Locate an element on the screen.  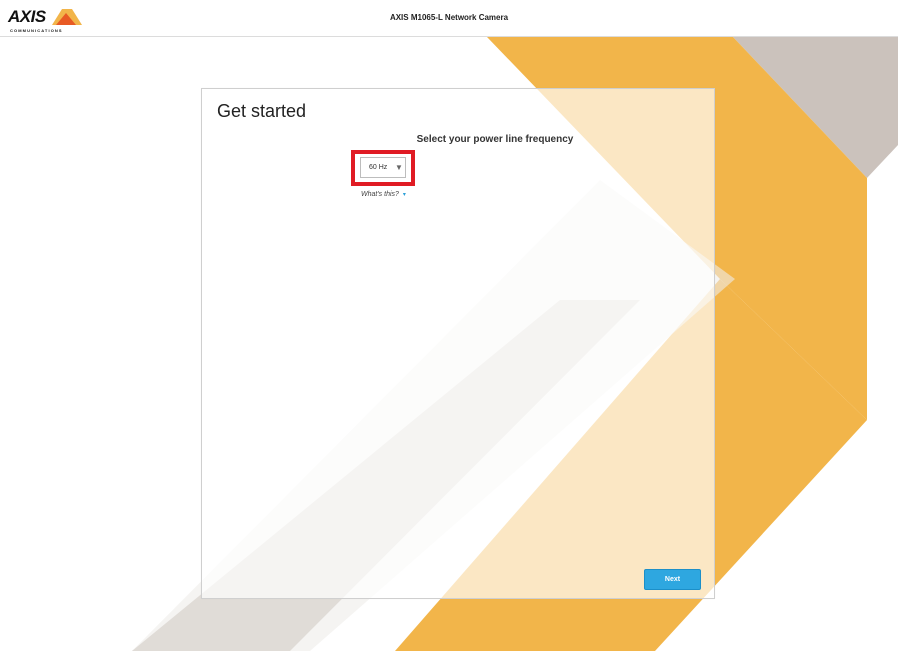
product-title: AXIS M1065-L Network Camera is located at coordinates (449, 17).